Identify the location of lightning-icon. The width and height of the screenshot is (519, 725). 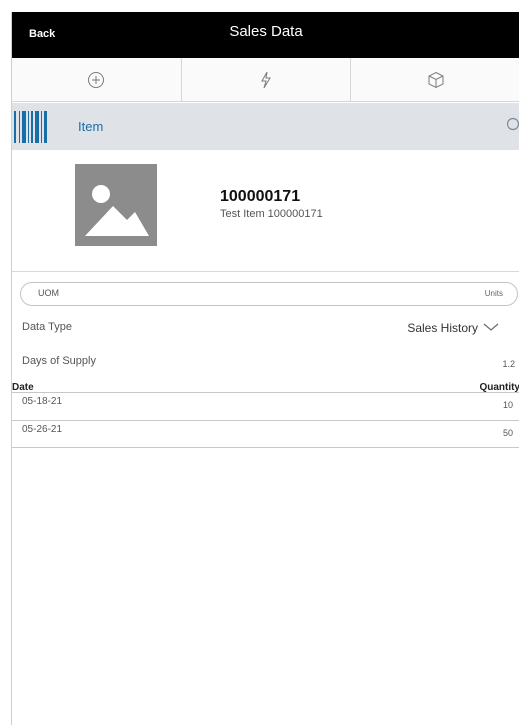
(266, 79).